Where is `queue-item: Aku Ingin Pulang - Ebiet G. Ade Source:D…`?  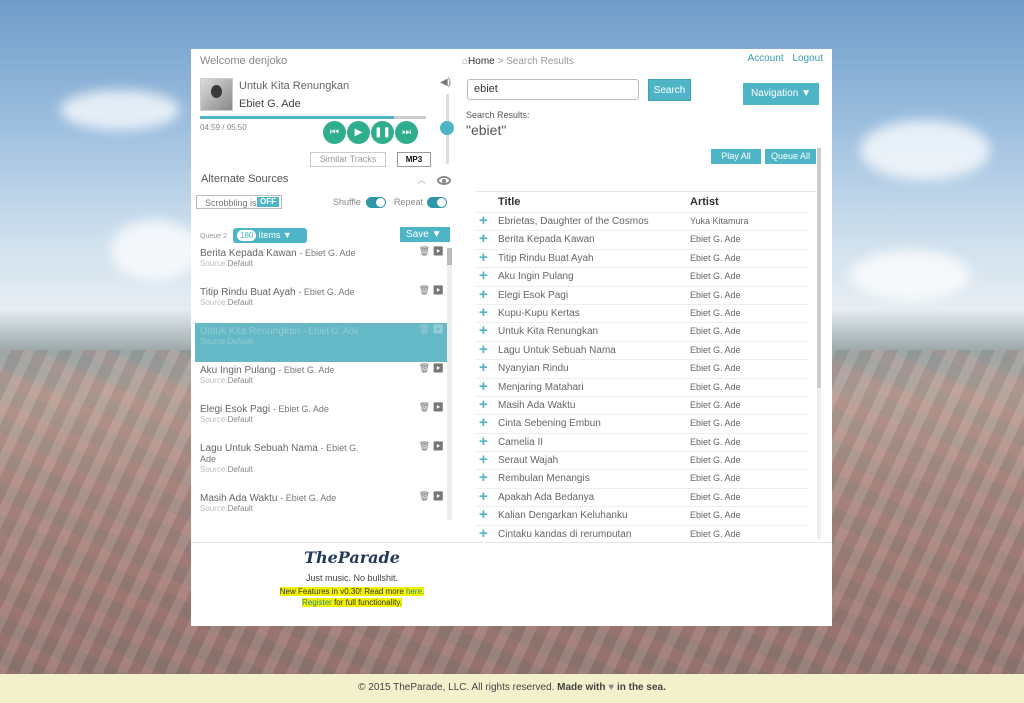
queue-item: Aku Ingin Pulang - Ebiet G. Ade Source:D… is located at coordinates (322, 381).